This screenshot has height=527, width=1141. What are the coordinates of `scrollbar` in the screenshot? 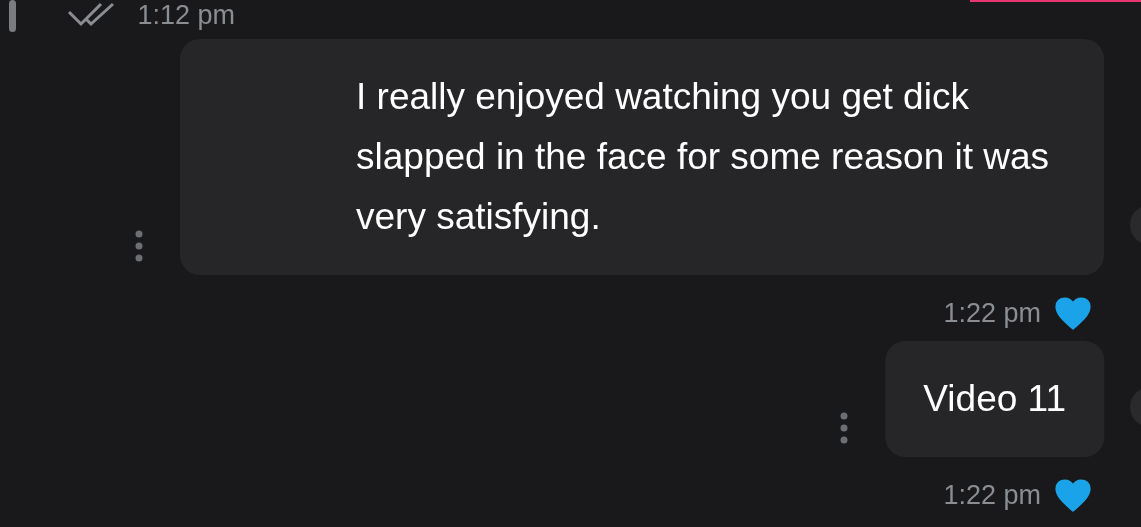 It's located at (12, 16).